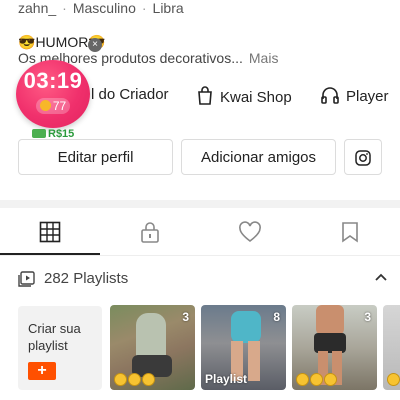 The image size is (400, 400). Describe the element at coordinates (26, 279) in the screenshot. I see `playlist-icon` at that location.